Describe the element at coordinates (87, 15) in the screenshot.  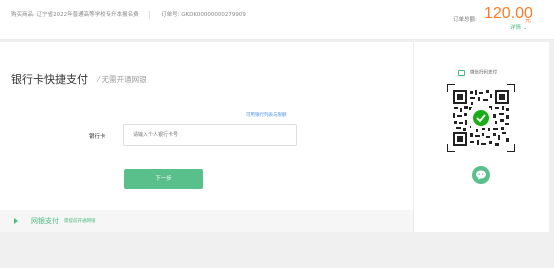
I see `product-name: 辽宁省2022年普通高等学校专升本报名费` at that location.